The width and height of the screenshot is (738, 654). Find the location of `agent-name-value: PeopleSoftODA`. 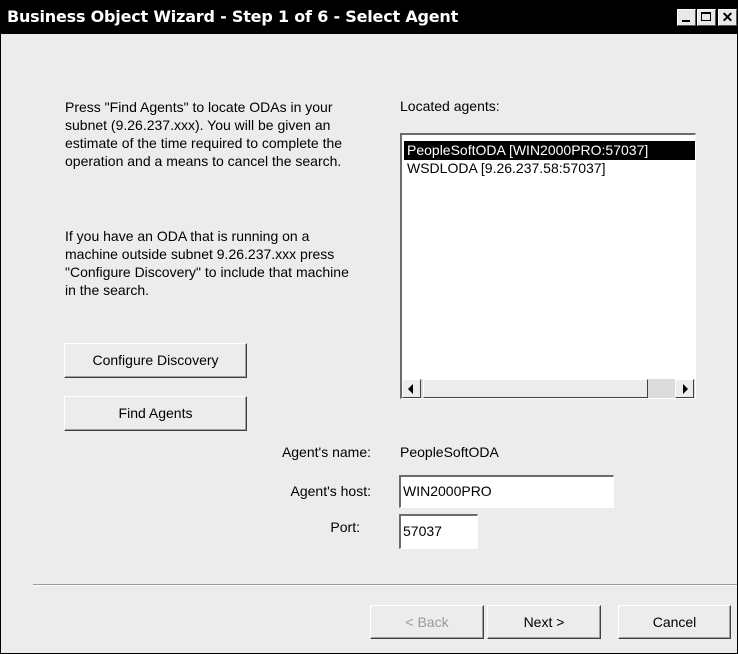

agent-name-value: PeopleSoftODA is located at coordinates (449, 452).